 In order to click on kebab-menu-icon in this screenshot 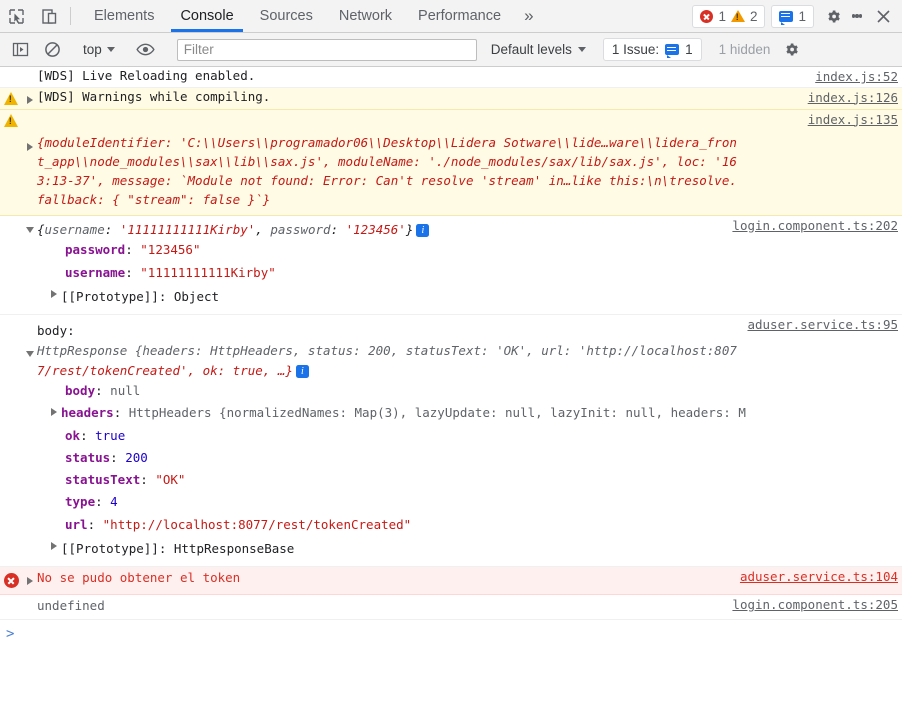, I will do `click(857, 16)`.